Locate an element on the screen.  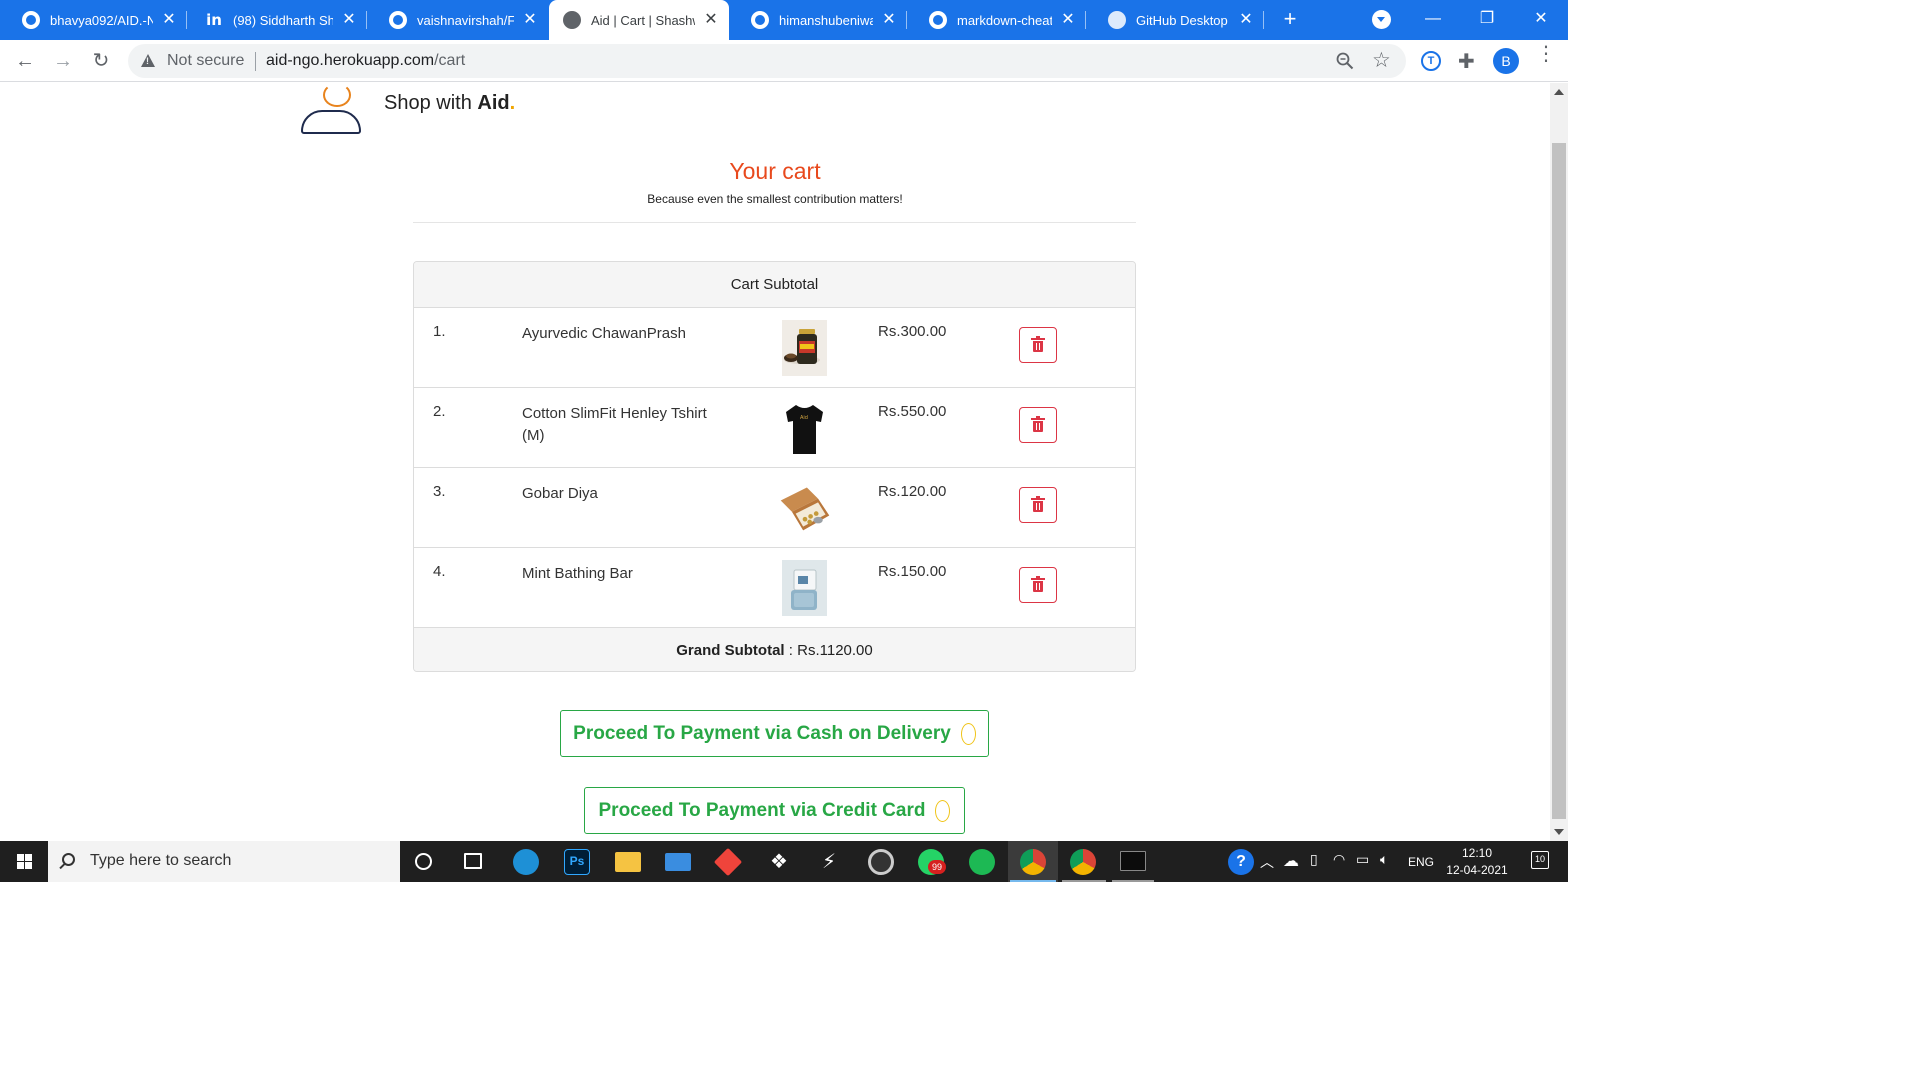
page-title: Your cart is located at coordinates (775, 171).